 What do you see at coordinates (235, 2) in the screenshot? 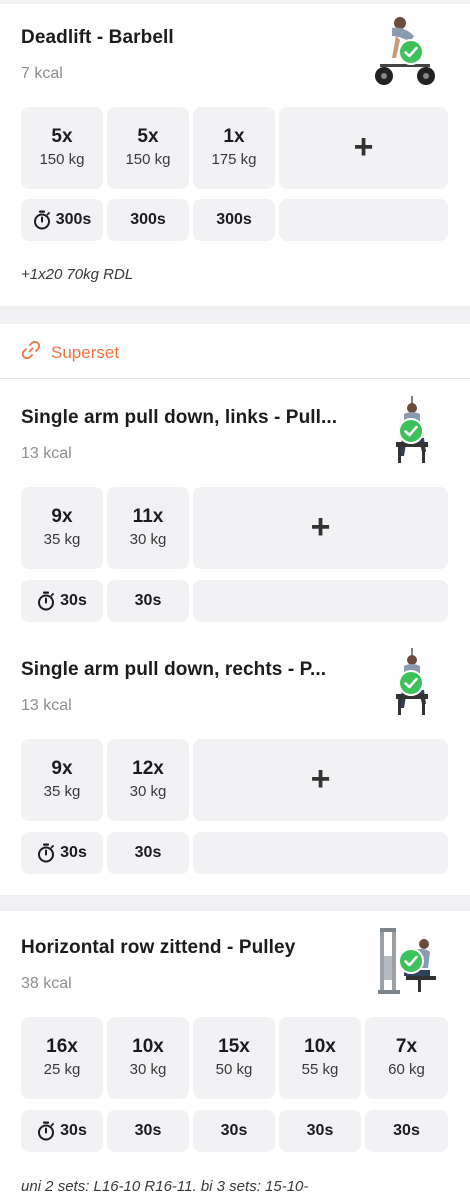
I see `top-separator` at bounding box center [235, 2].